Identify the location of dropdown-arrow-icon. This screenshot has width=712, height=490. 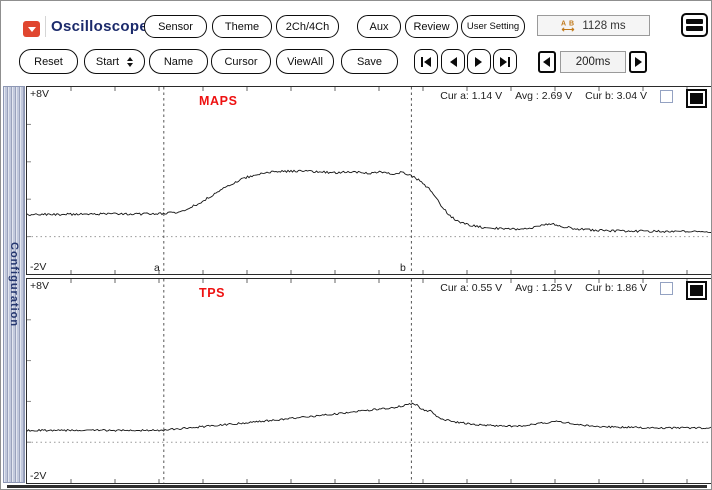
(31, 29).